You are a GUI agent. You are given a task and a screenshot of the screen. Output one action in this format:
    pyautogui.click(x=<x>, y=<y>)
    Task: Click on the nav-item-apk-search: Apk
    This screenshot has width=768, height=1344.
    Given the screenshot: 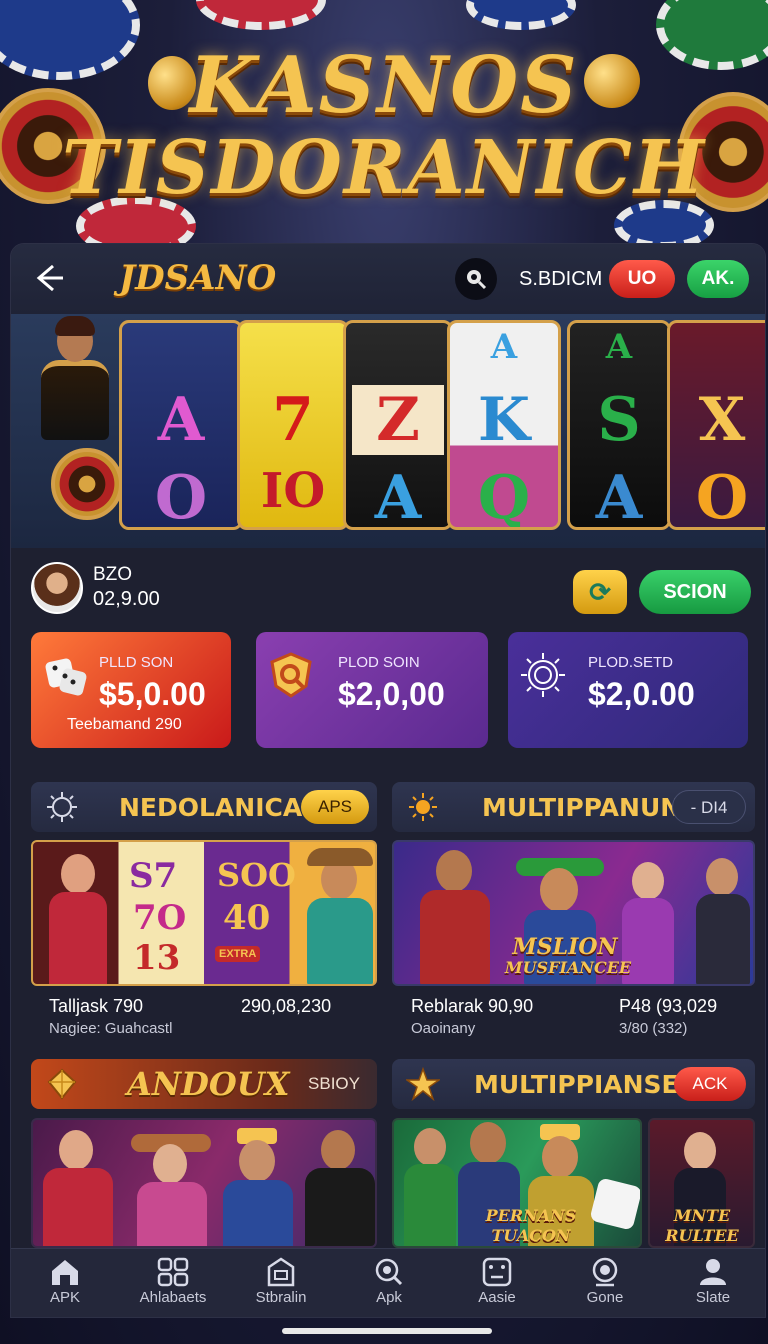 What is the action you would take?
    pyautogui.click(x=389, y=1283)
    